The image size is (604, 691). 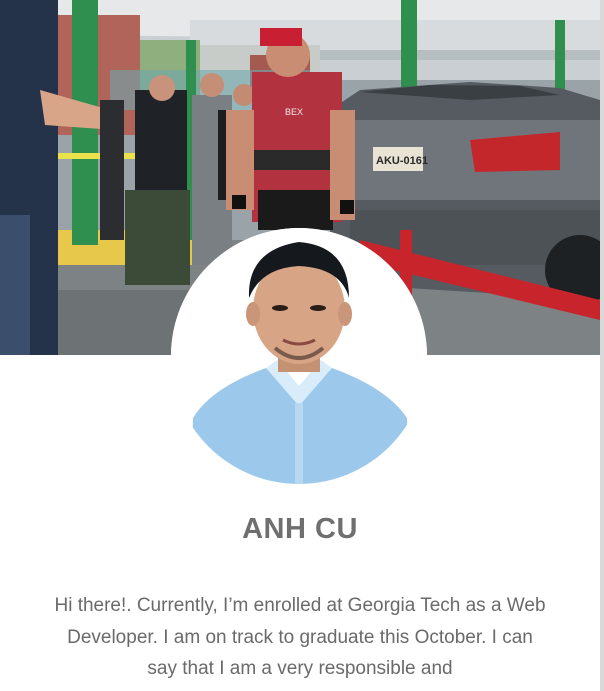 I want to click on shirt-logo-text: BEX, so click(x=294, y=112).